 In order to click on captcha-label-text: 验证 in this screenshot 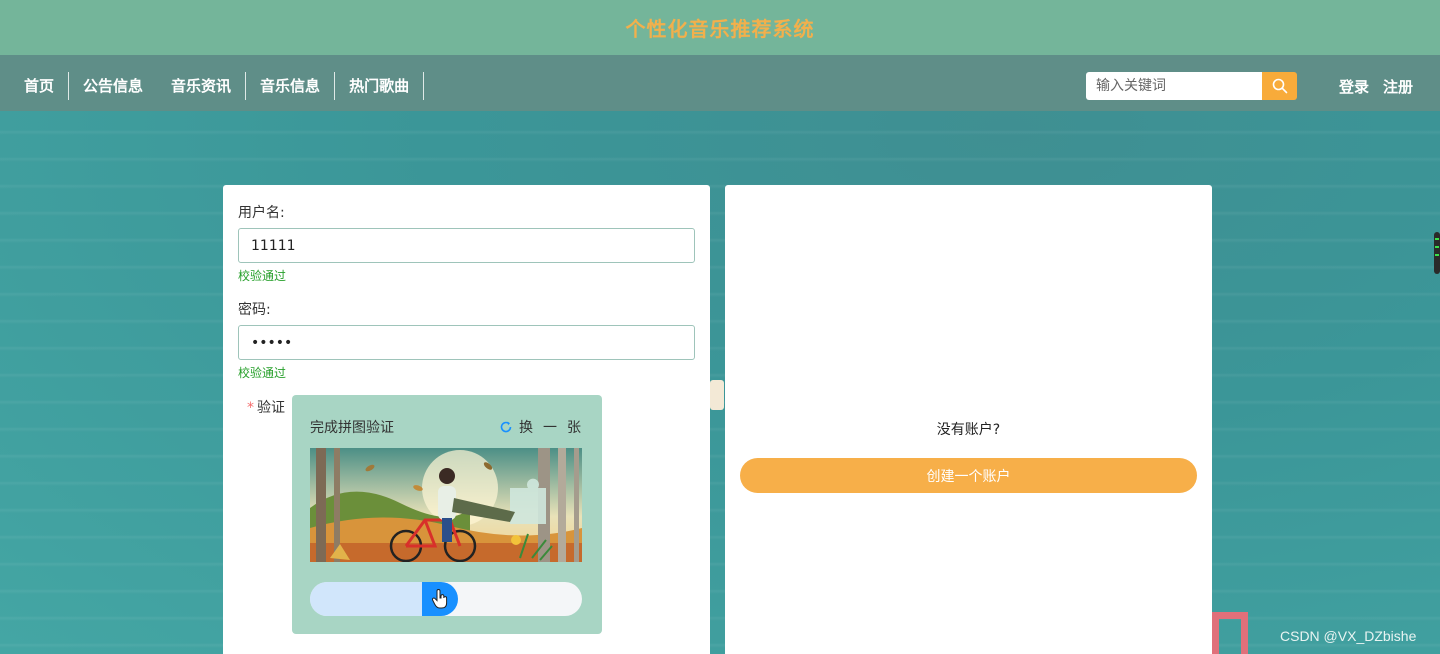, I will do `click(271, 408)`.